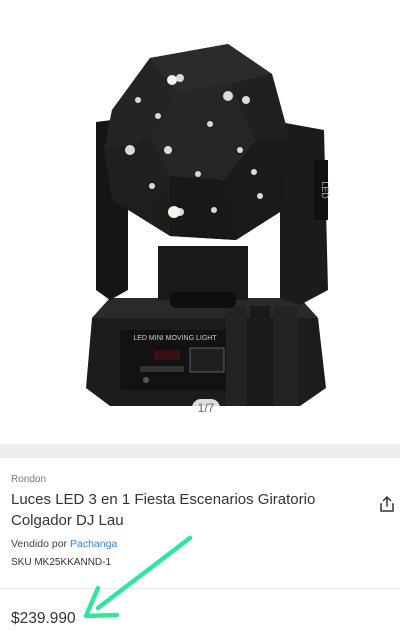  I want to click on side-label: LED, so click(325, 190).